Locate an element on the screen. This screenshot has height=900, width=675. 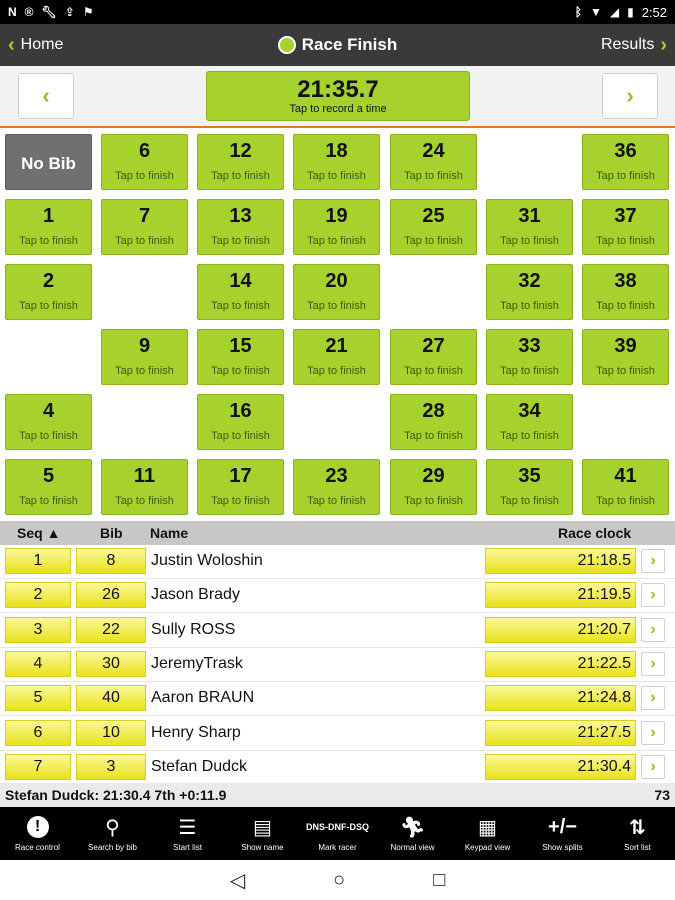
toolbar-sort-list-button: ⇅ Sort list is located at coordinates (637, 833).